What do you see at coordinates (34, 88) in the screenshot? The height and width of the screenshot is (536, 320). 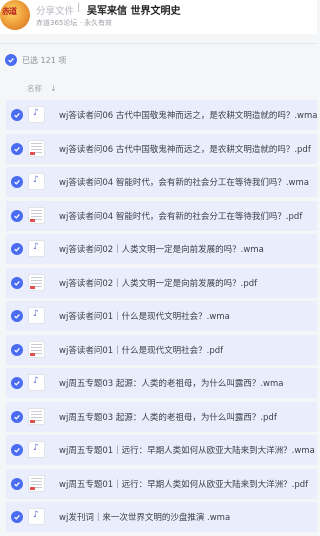 I see `name-column-label: 名称` at bounding box center [34, 88].